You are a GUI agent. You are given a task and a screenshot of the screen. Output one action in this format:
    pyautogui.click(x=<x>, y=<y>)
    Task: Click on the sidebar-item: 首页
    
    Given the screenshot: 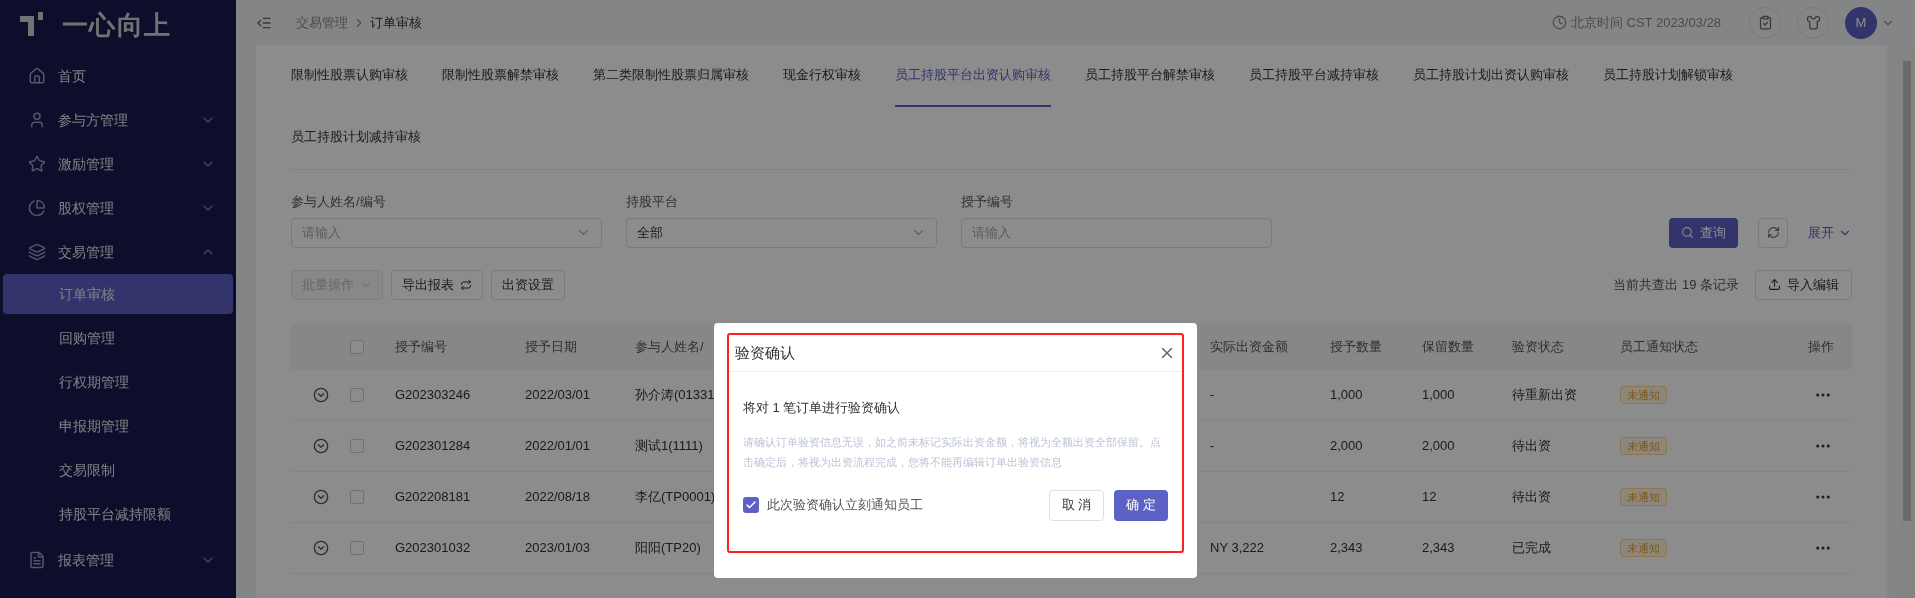 What is the action you would take?
    pyautogui.click(x=118, y=76)
    